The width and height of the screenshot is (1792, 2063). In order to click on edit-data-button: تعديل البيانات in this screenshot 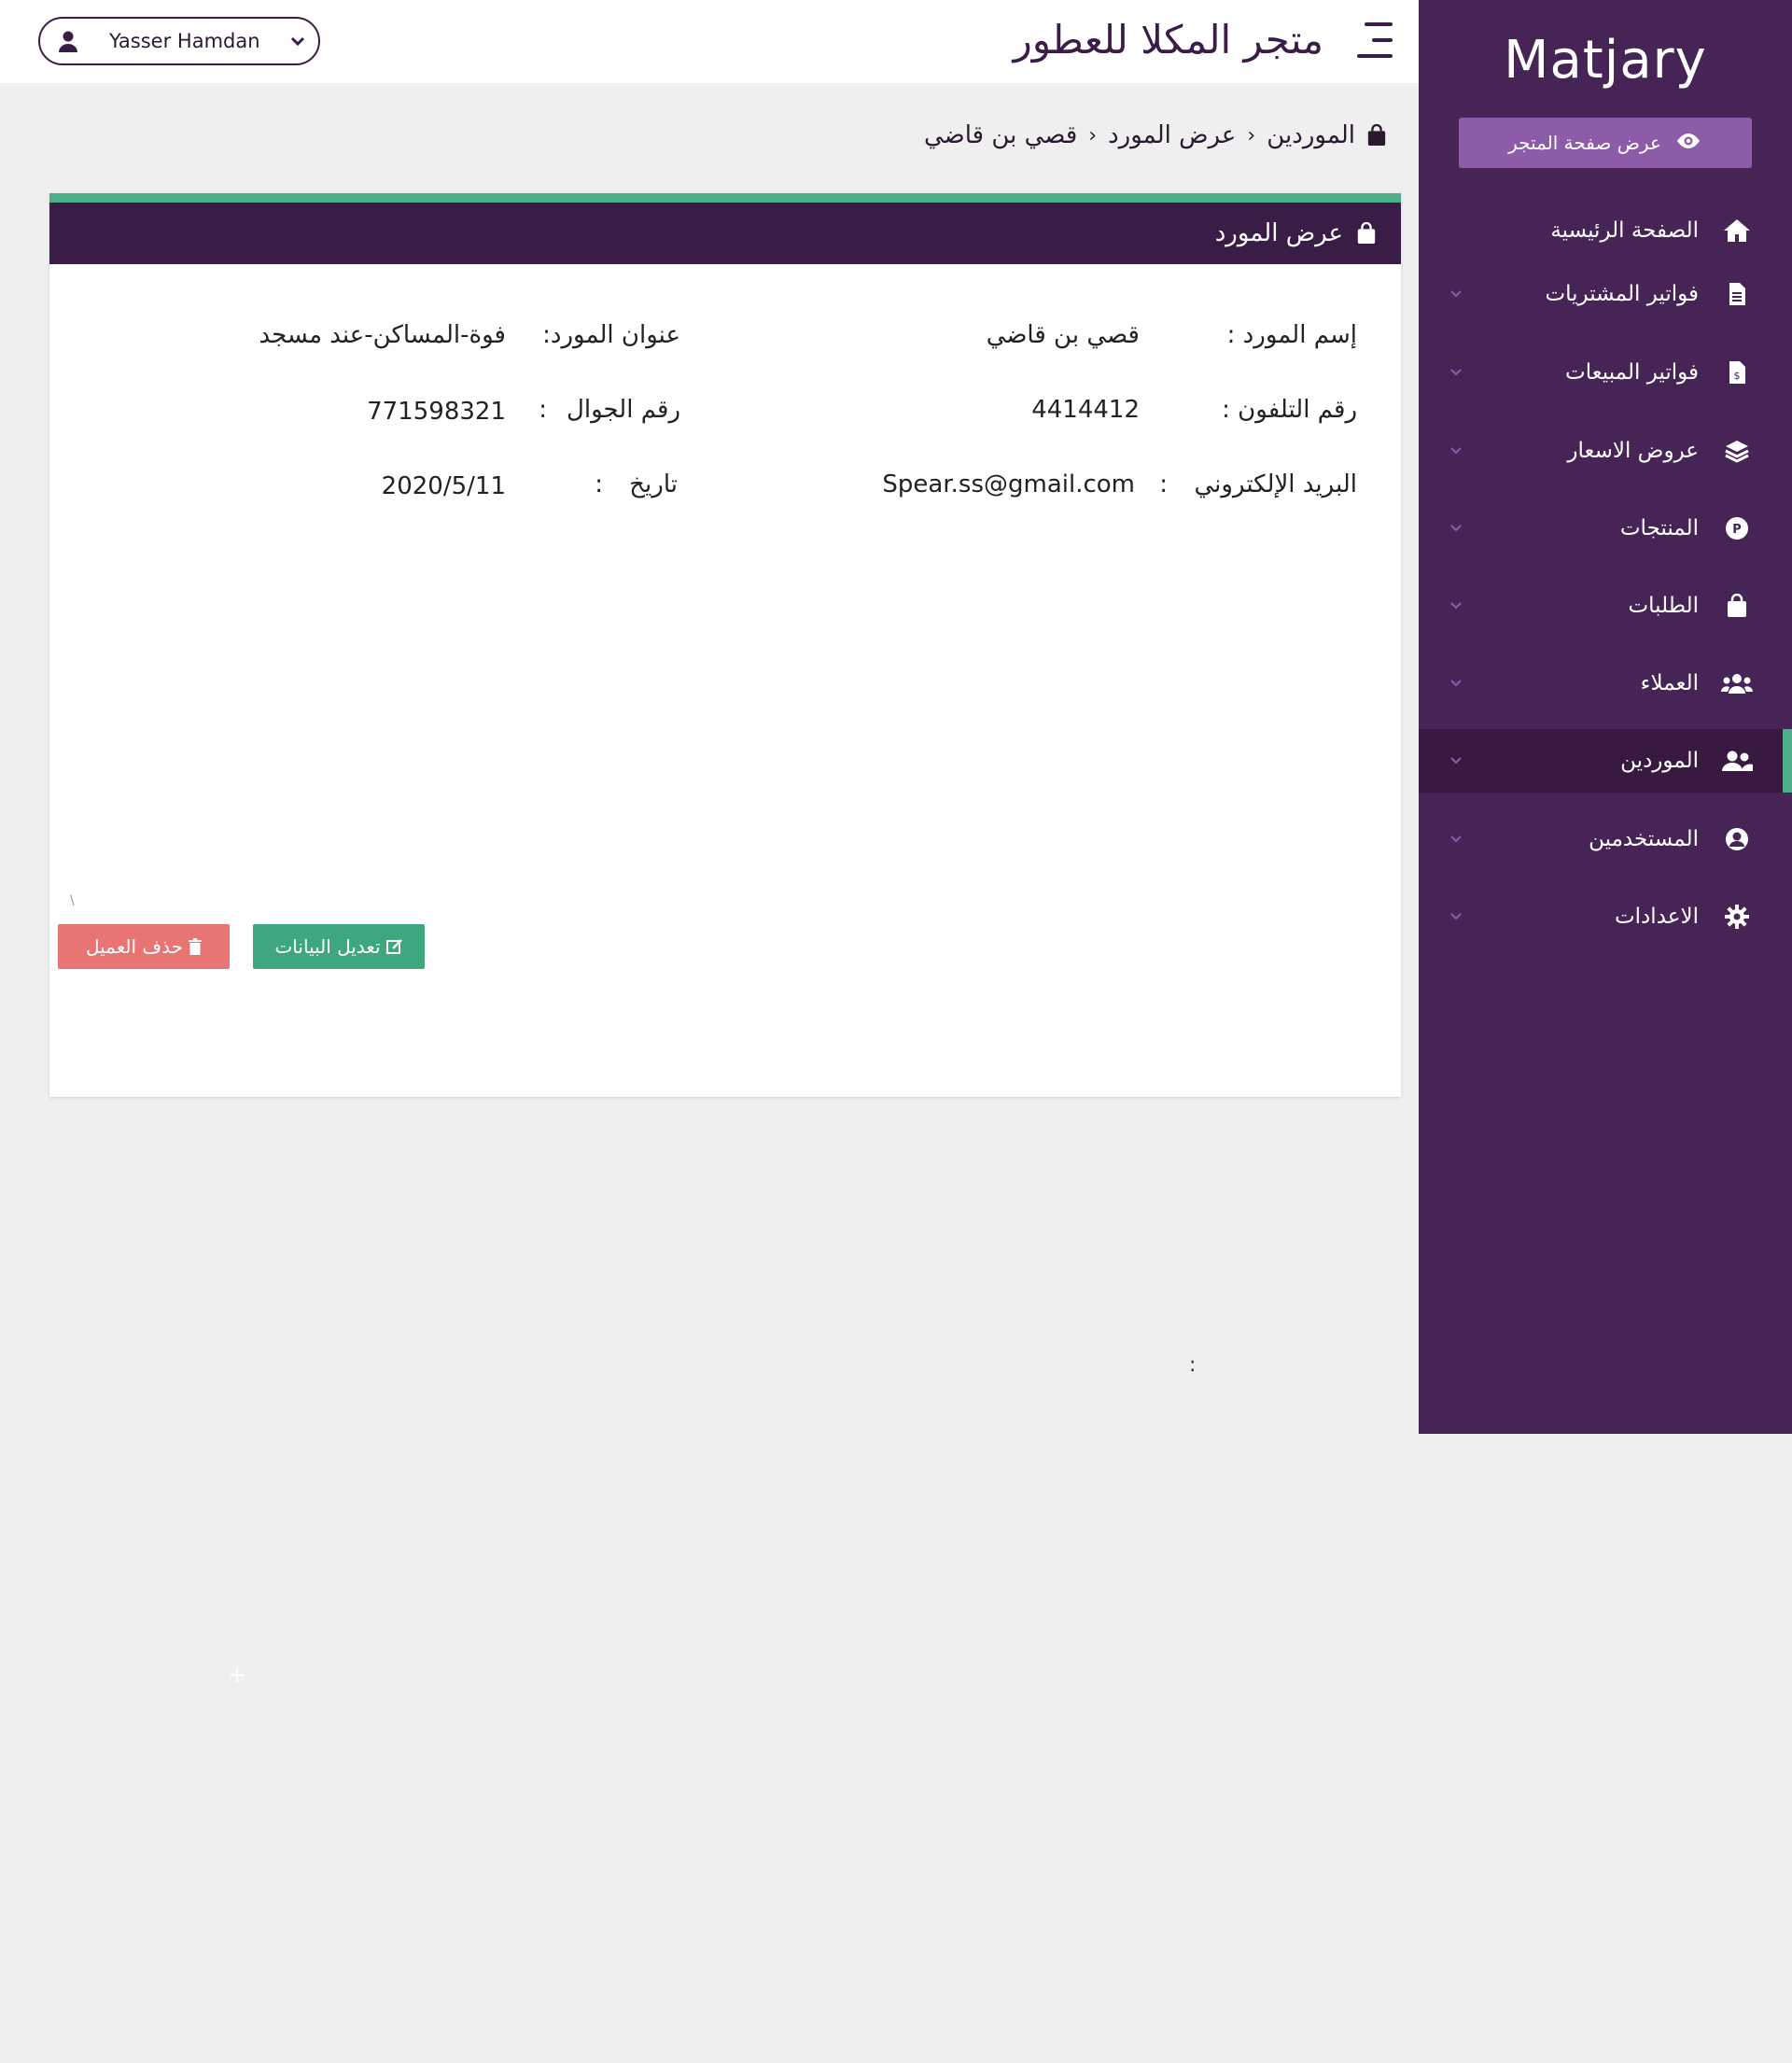, I will do `click(339, 947)`.